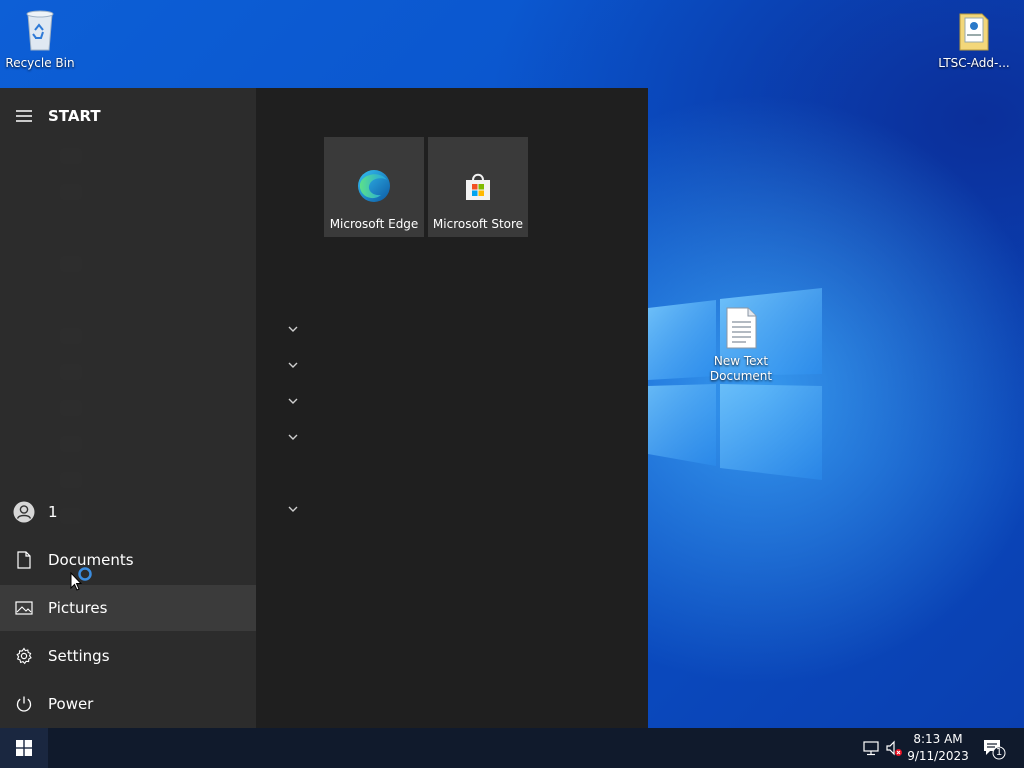  Describe the element at coordinates (128, 656) in the screenshot. I see `rail-item-settings: Settings` at that location.